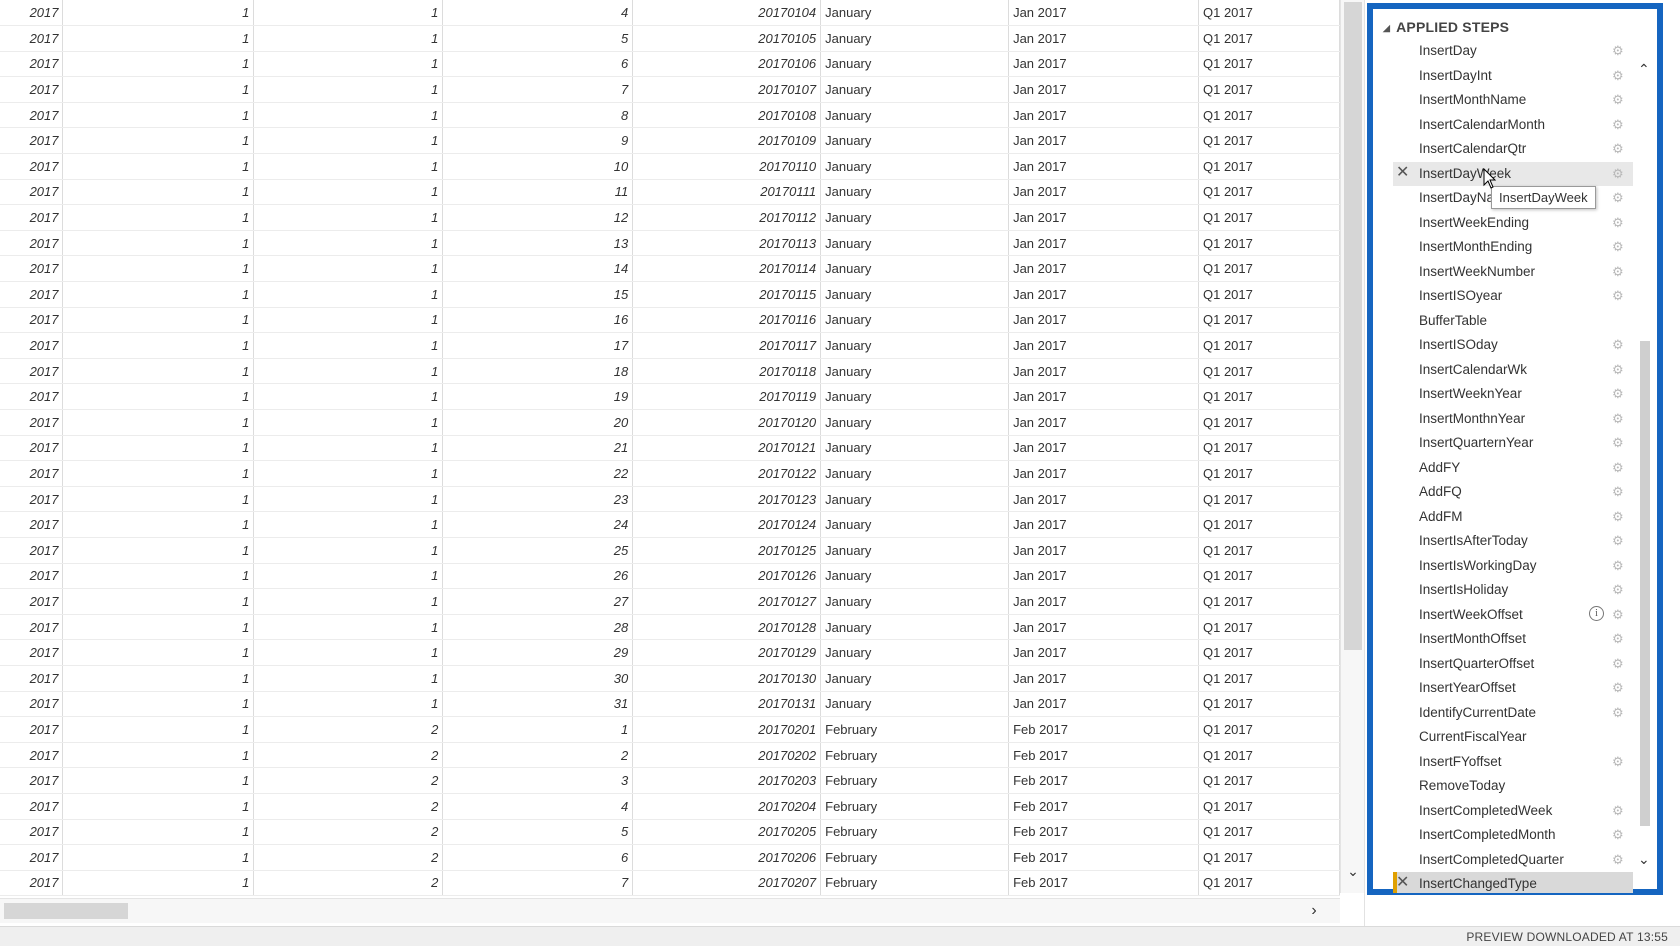 The height and width of the screenshot is (946, 1680). I want to click on close-icon: ✕, so click(1404, 173).